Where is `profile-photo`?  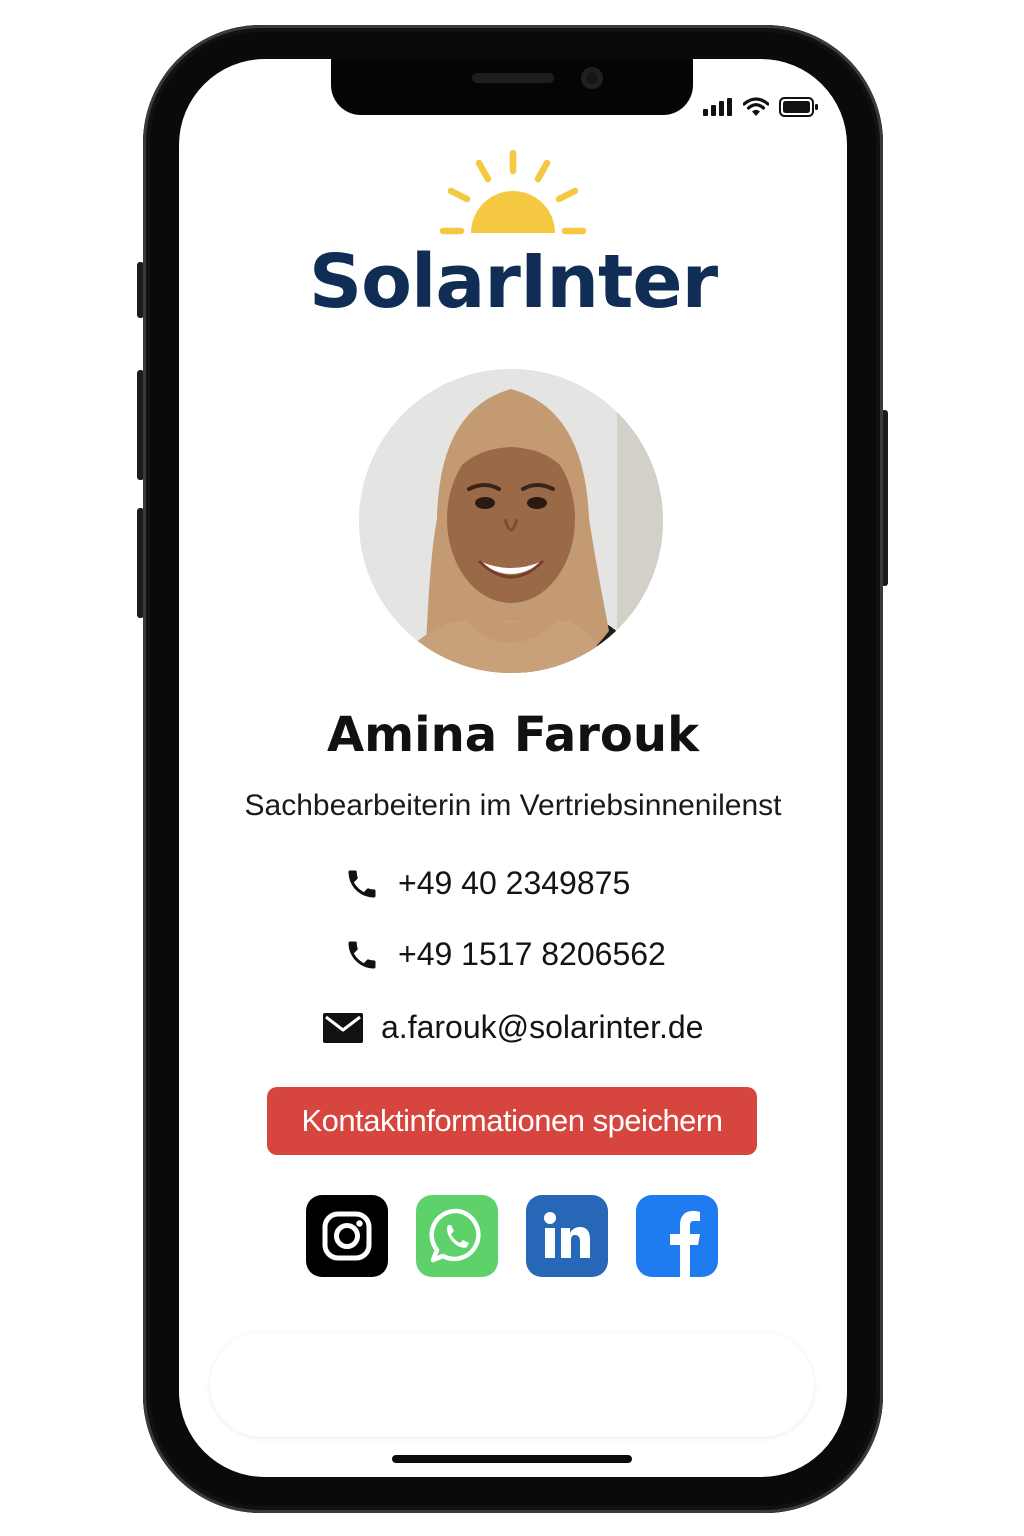
profile-photo is located at coordinates (511, 521).